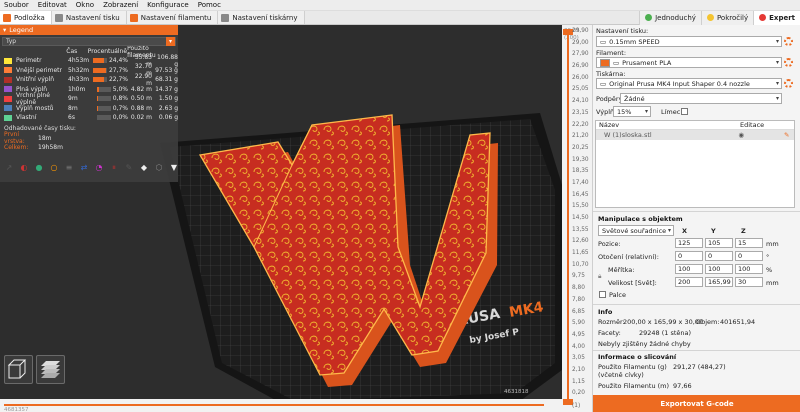  What do you see at coordinates (670, 17) in the screenshot?
I see `mode-button-0: Jednoduchý` at bounding box center [670, 17].